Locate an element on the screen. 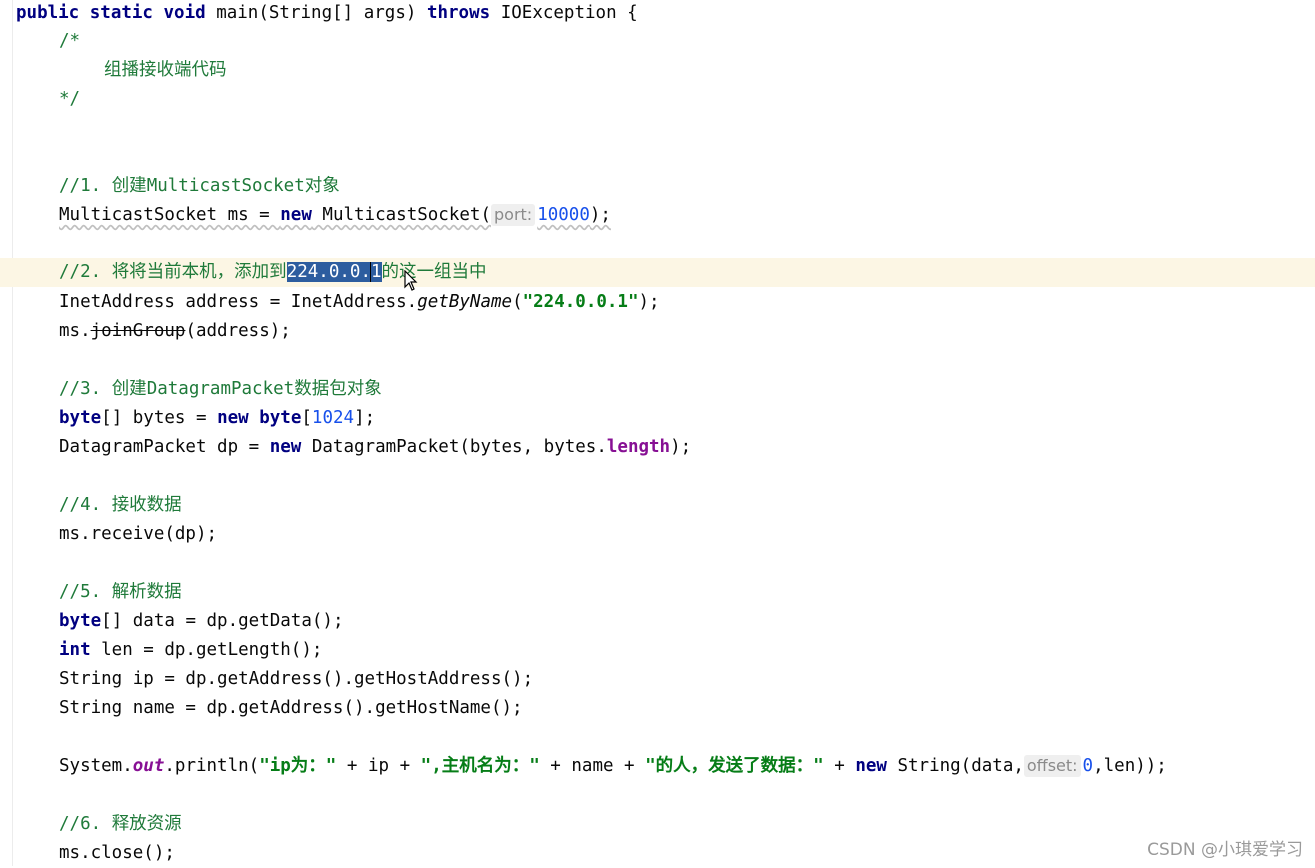  code-text: (address); is located at coordinates (238, 331).